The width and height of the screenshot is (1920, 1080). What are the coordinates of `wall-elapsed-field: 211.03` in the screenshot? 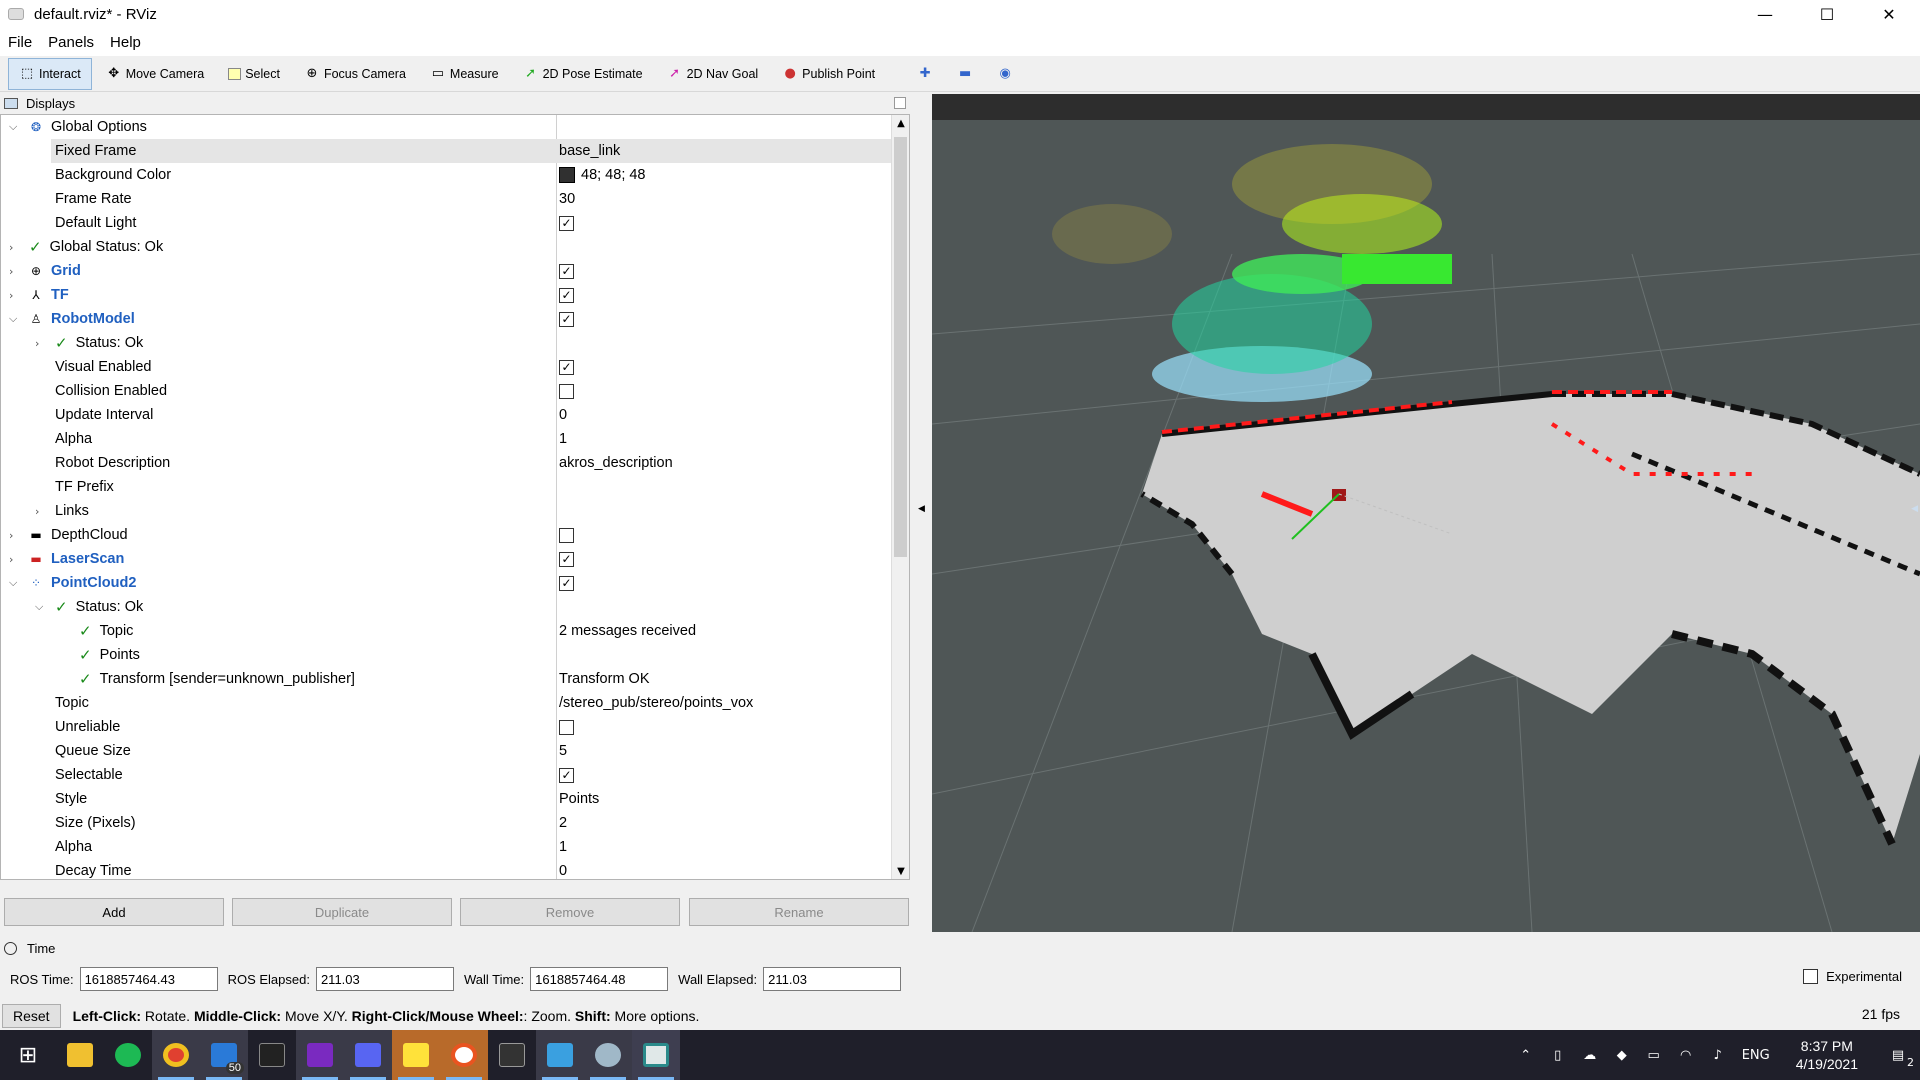 It's located at (832, 979).